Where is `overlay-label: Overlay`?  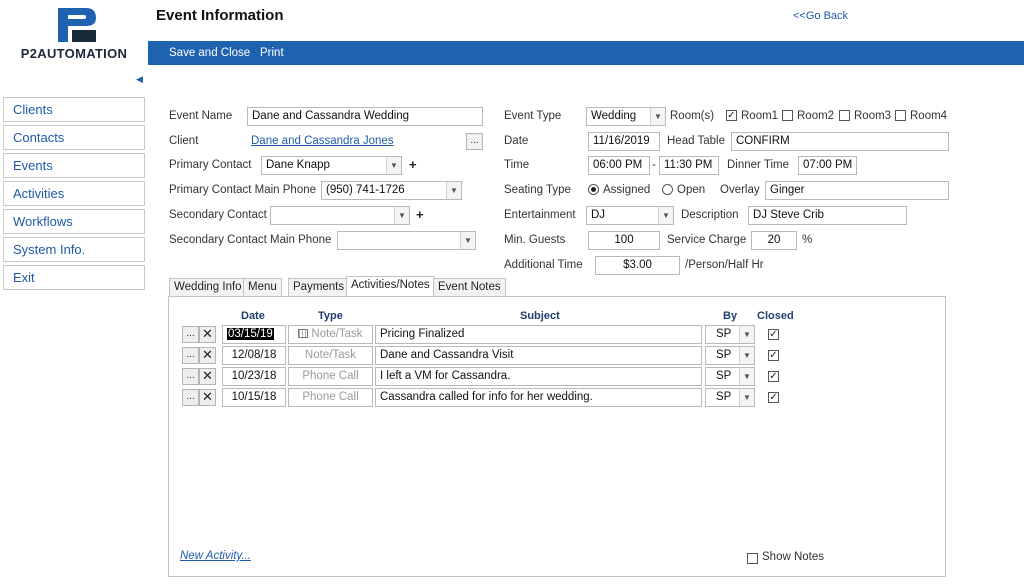 overlay-label: Overlay is located at coordinates (740, 190).